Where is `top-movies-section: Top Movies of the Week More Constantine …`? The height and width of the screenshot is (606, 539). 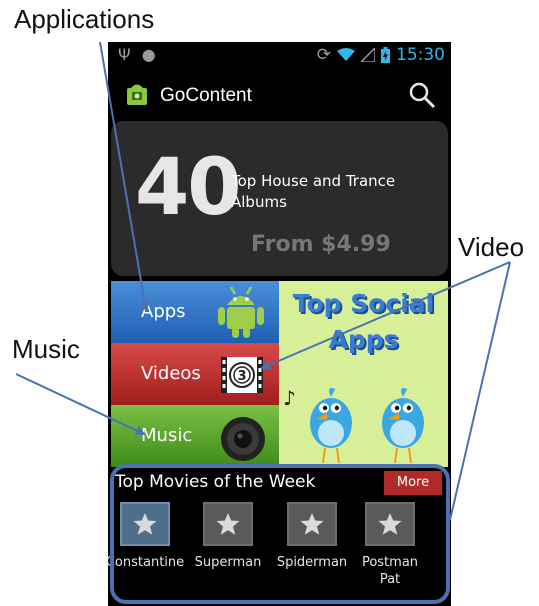 top-movies-section: Top Movies of the Week More Constantine … is located at coordinates (278, 537).